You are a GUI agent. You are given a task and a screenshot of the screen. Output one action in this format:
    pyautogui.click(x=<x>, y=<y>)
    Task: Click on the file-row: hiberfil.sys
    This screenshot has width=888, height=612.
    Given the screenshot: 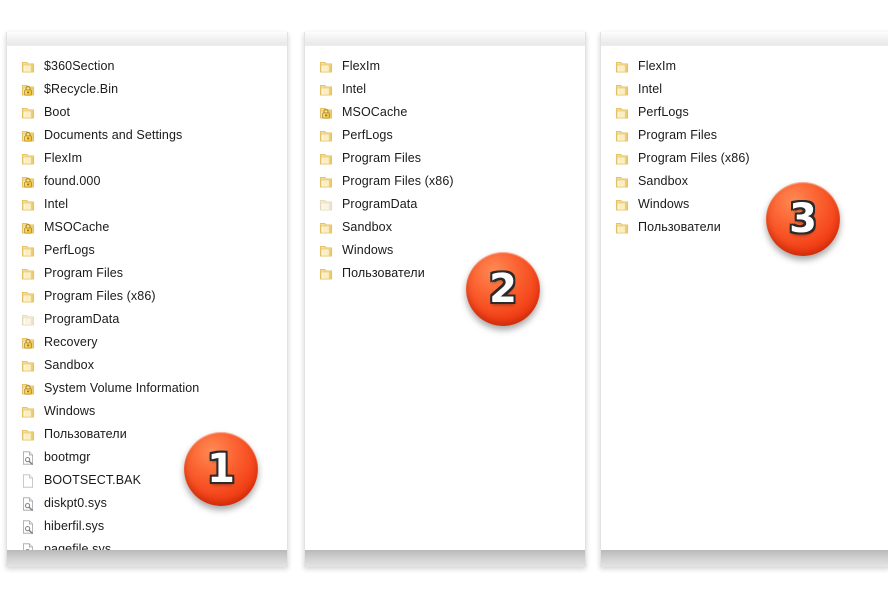 What is the action you would take?
    pyautogui.click(x=147, y=526)
    